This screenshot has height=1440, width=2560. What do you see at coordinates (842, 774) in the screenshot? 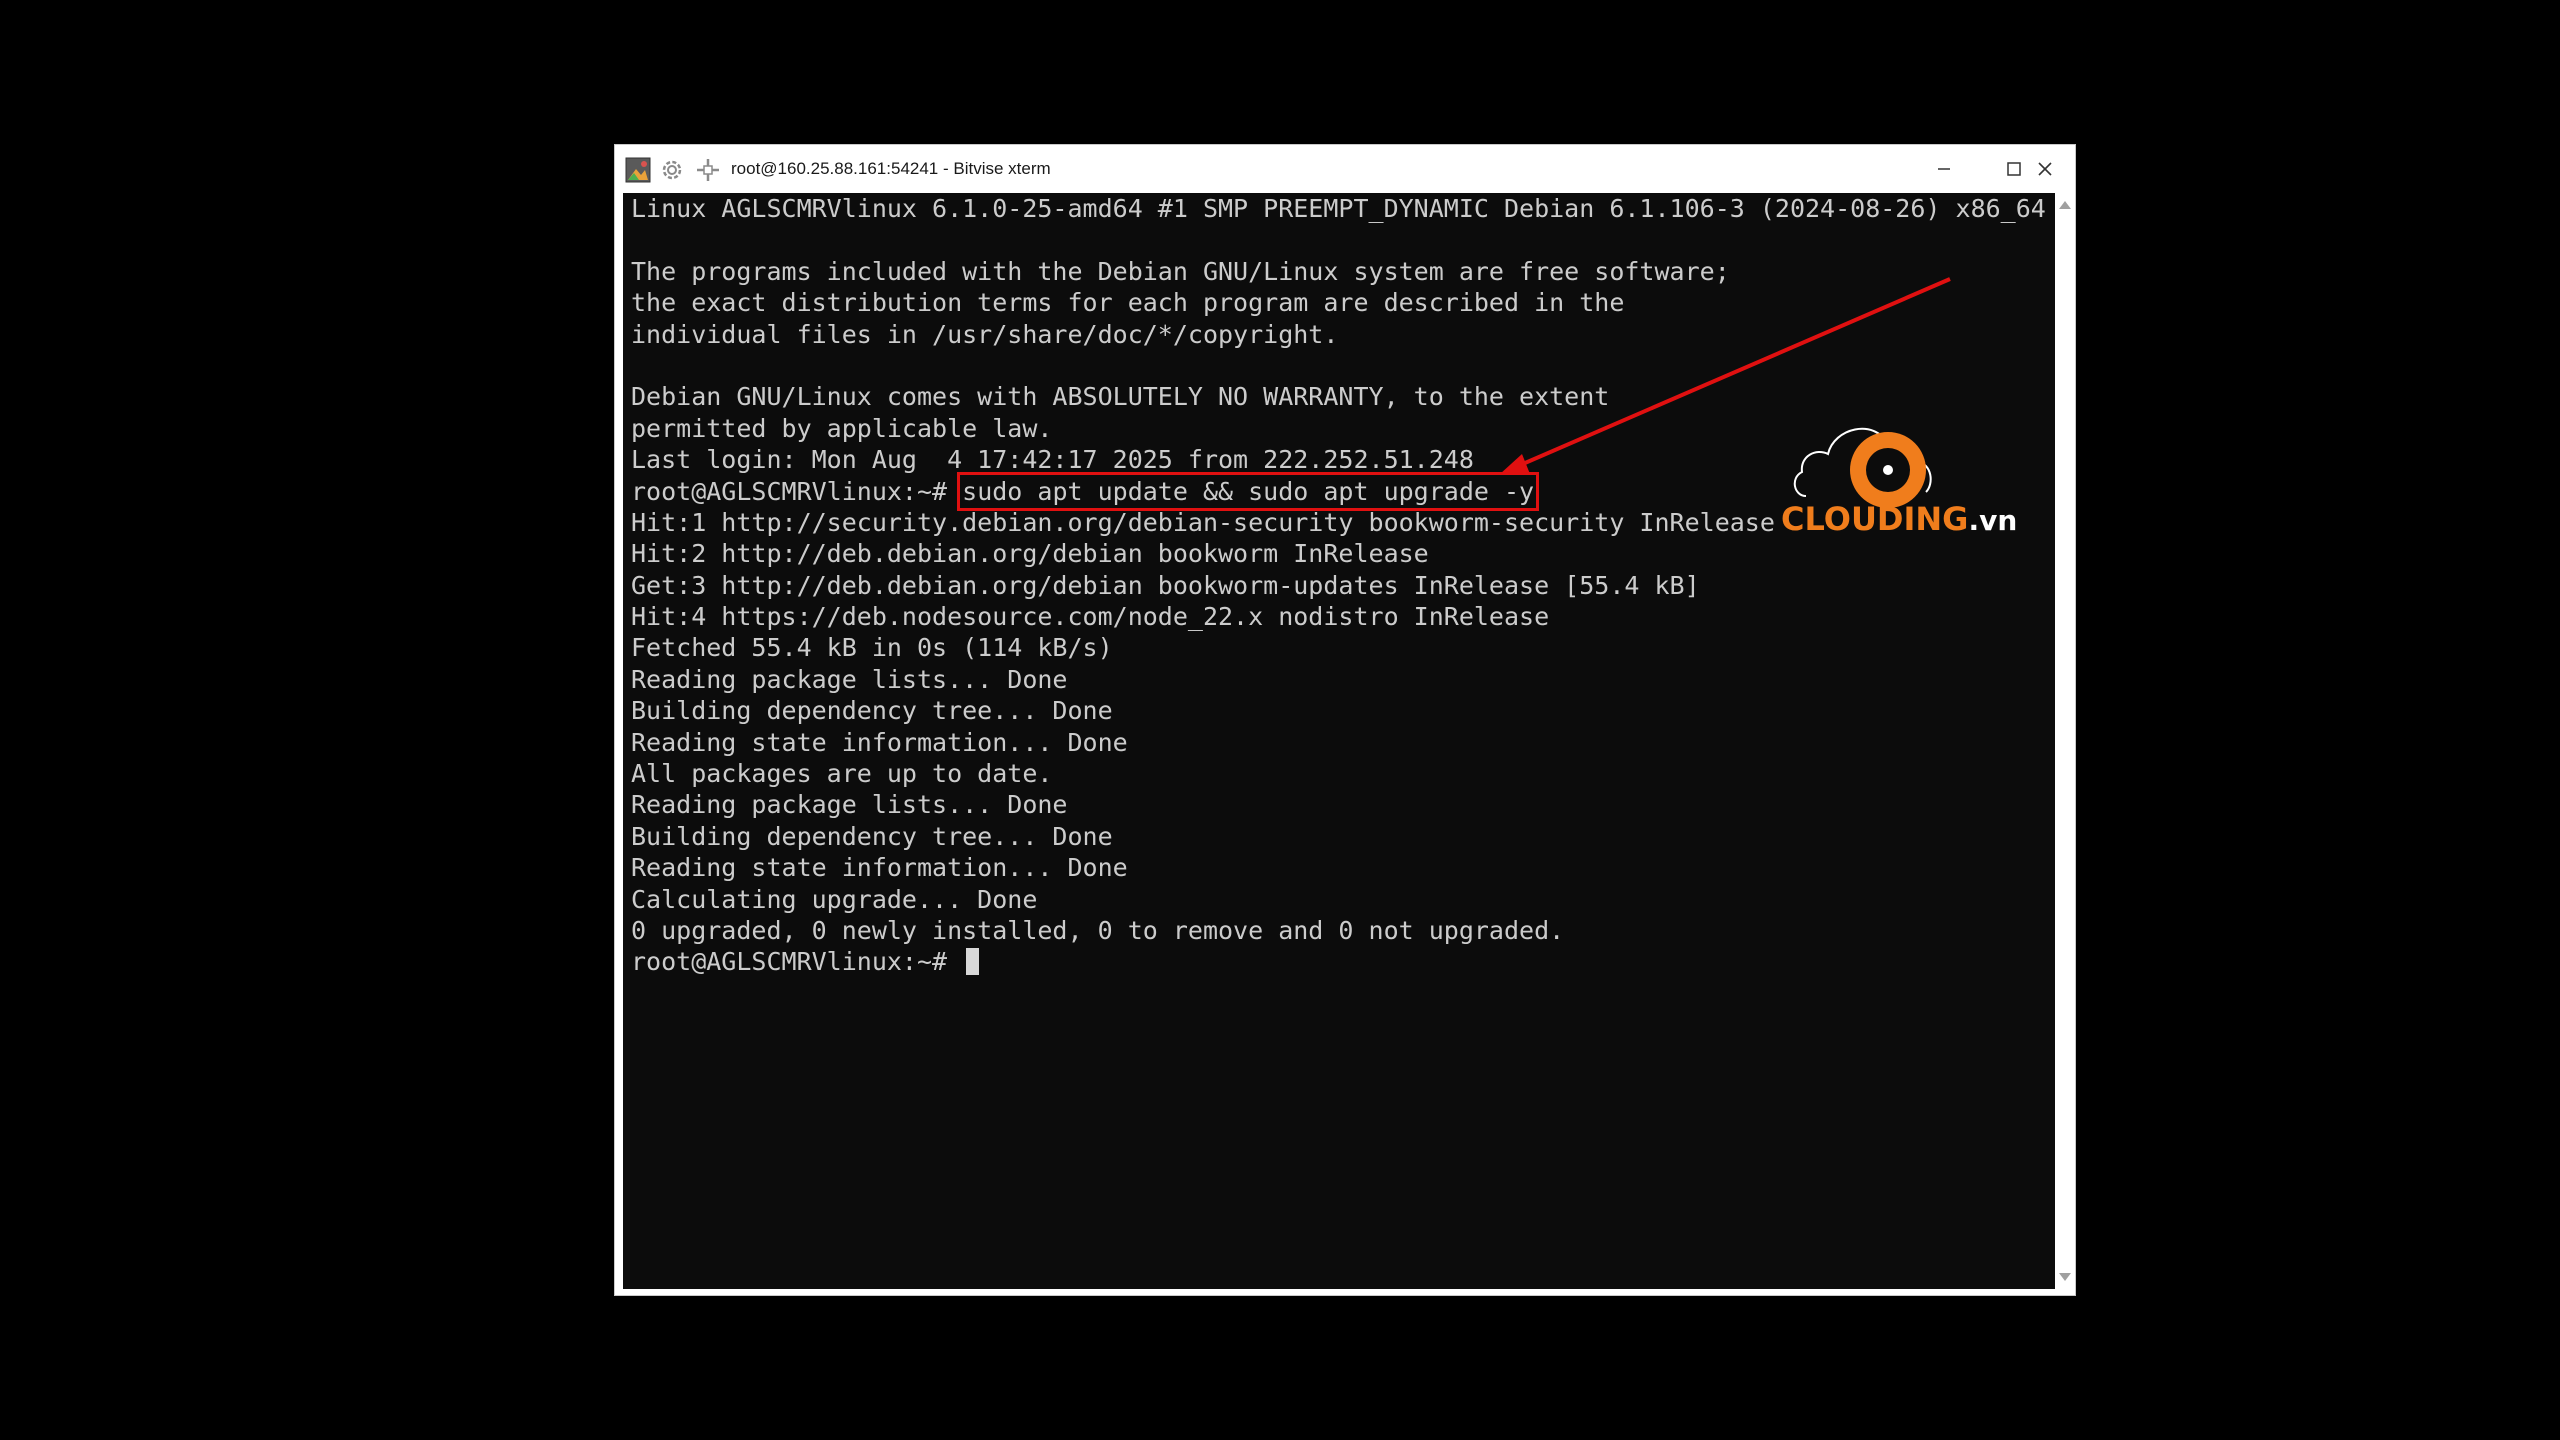
I see `terminal-line: All packages are up to date.` at bounding box center [842, 774].